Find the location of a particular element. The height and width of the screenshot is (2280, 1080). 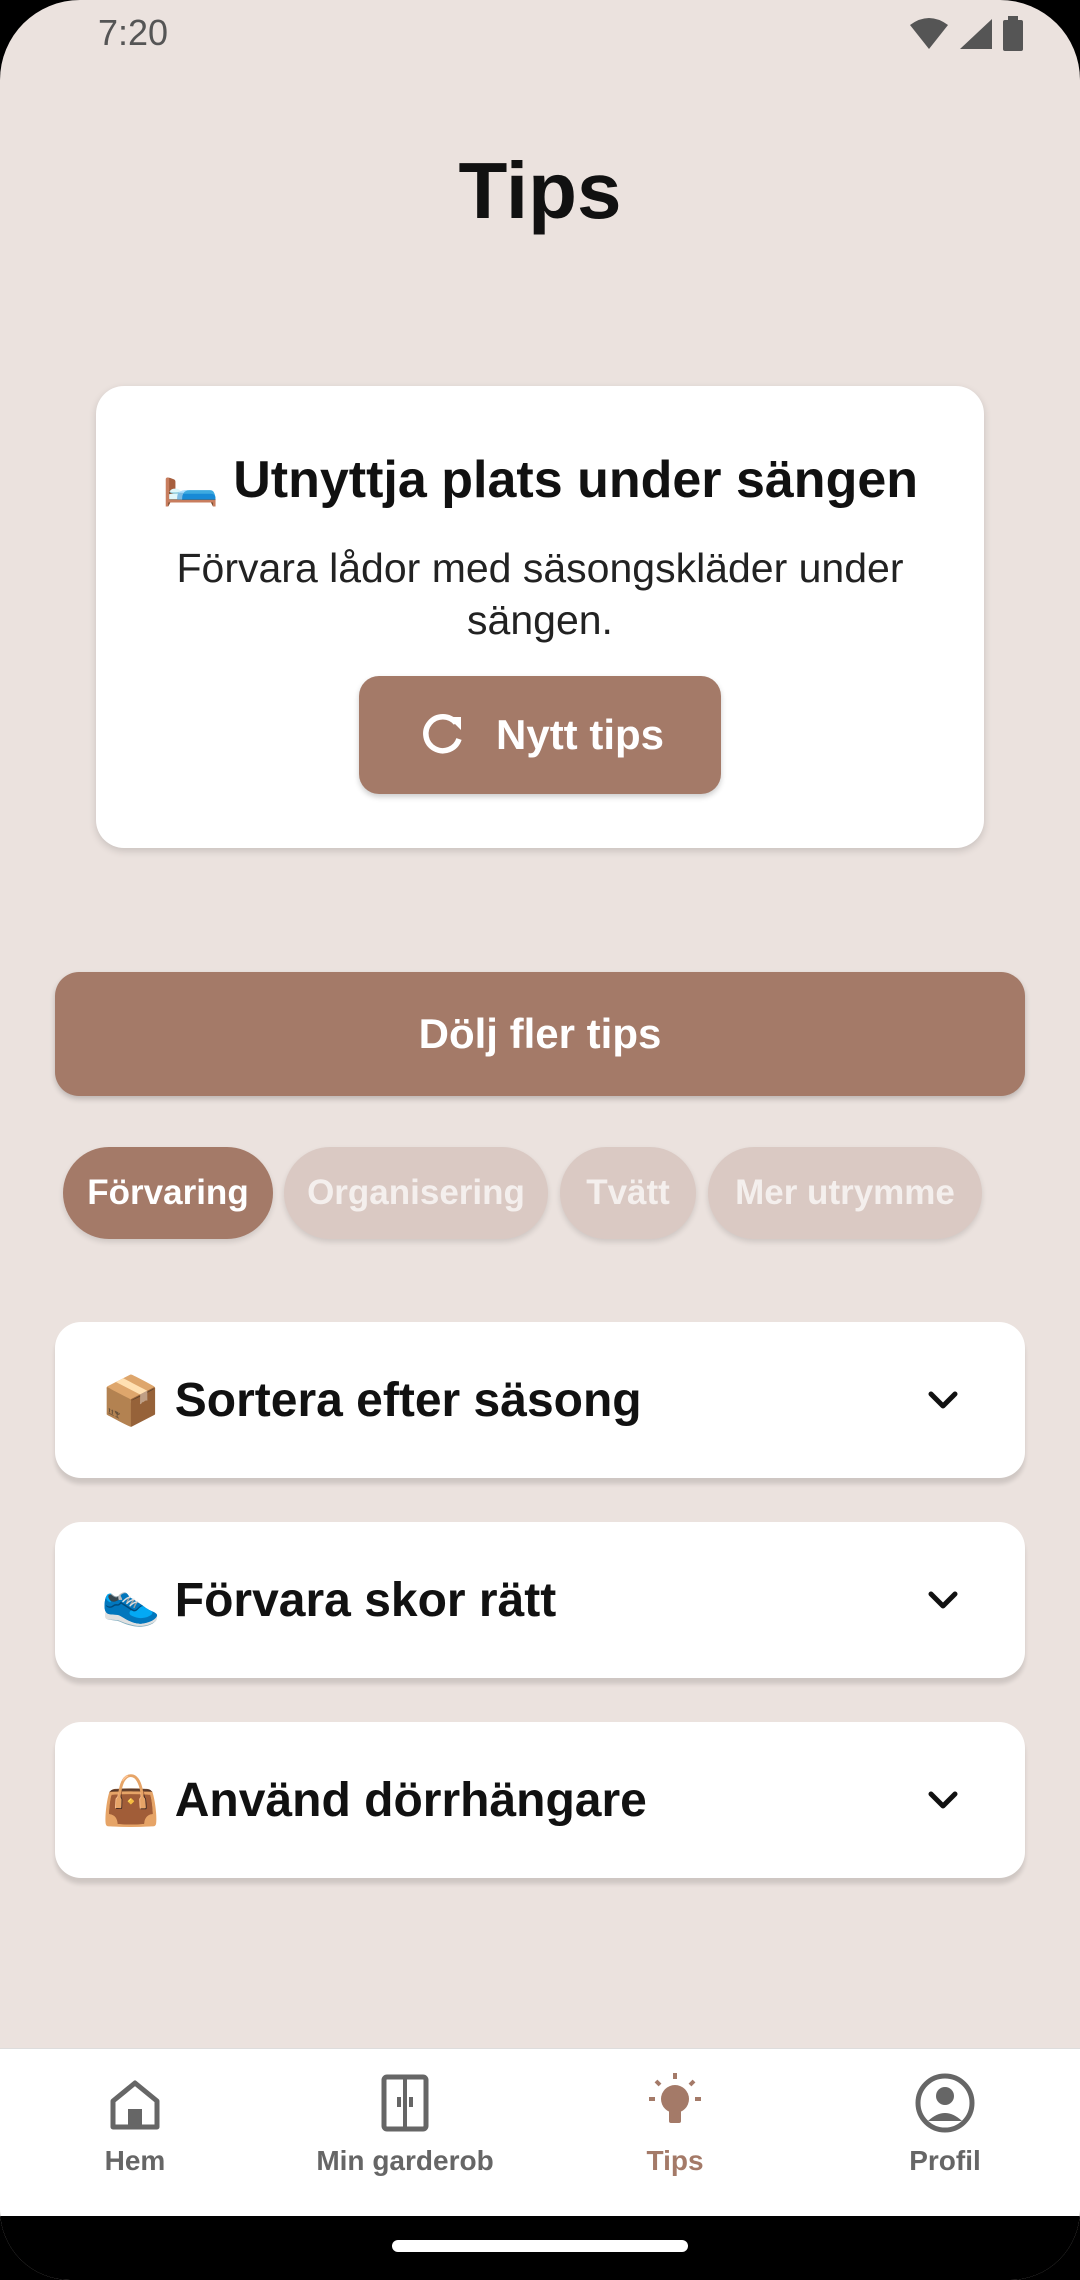

accordion-title: 👜 Använd dörrhängare is located at coordinates (374, 1800).